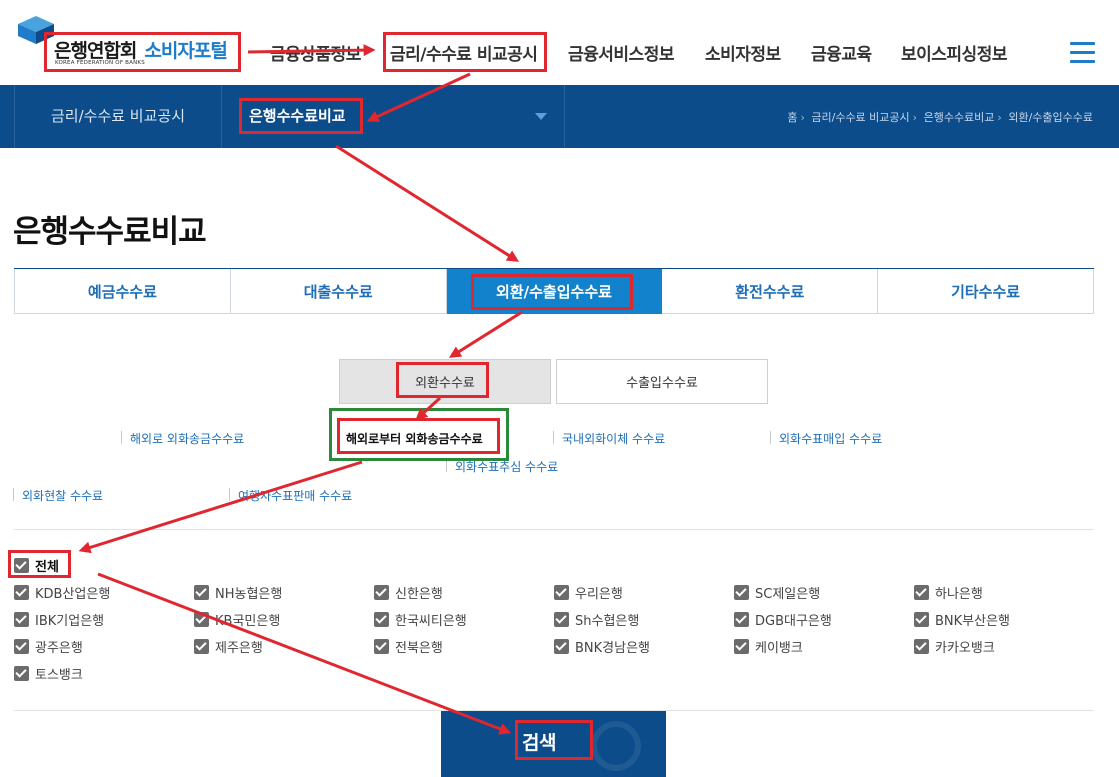 This screenshot has height=777, width=1119. I want to click on checkbox-bank-label: 하나은행, so click(959, 594).